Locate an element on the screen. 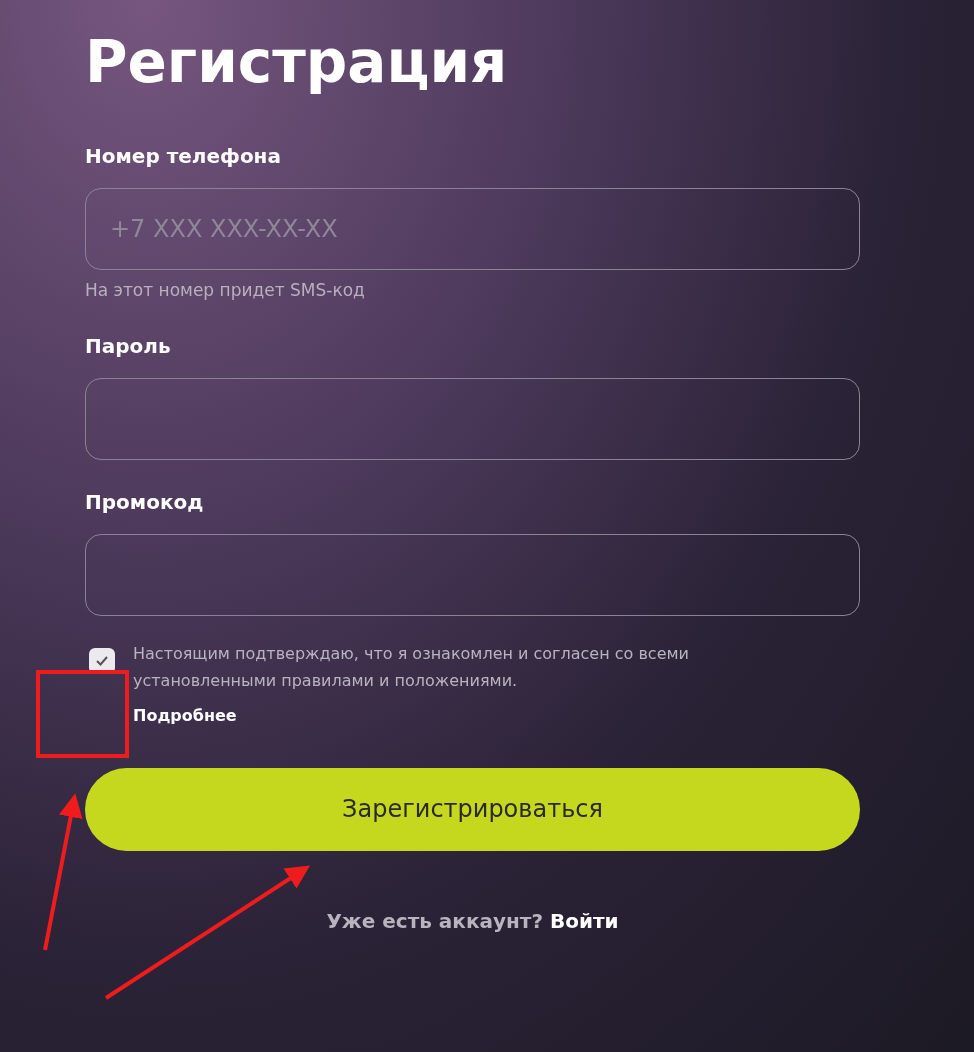  field-label: Номер телефона is located at coordinates (183, 156).